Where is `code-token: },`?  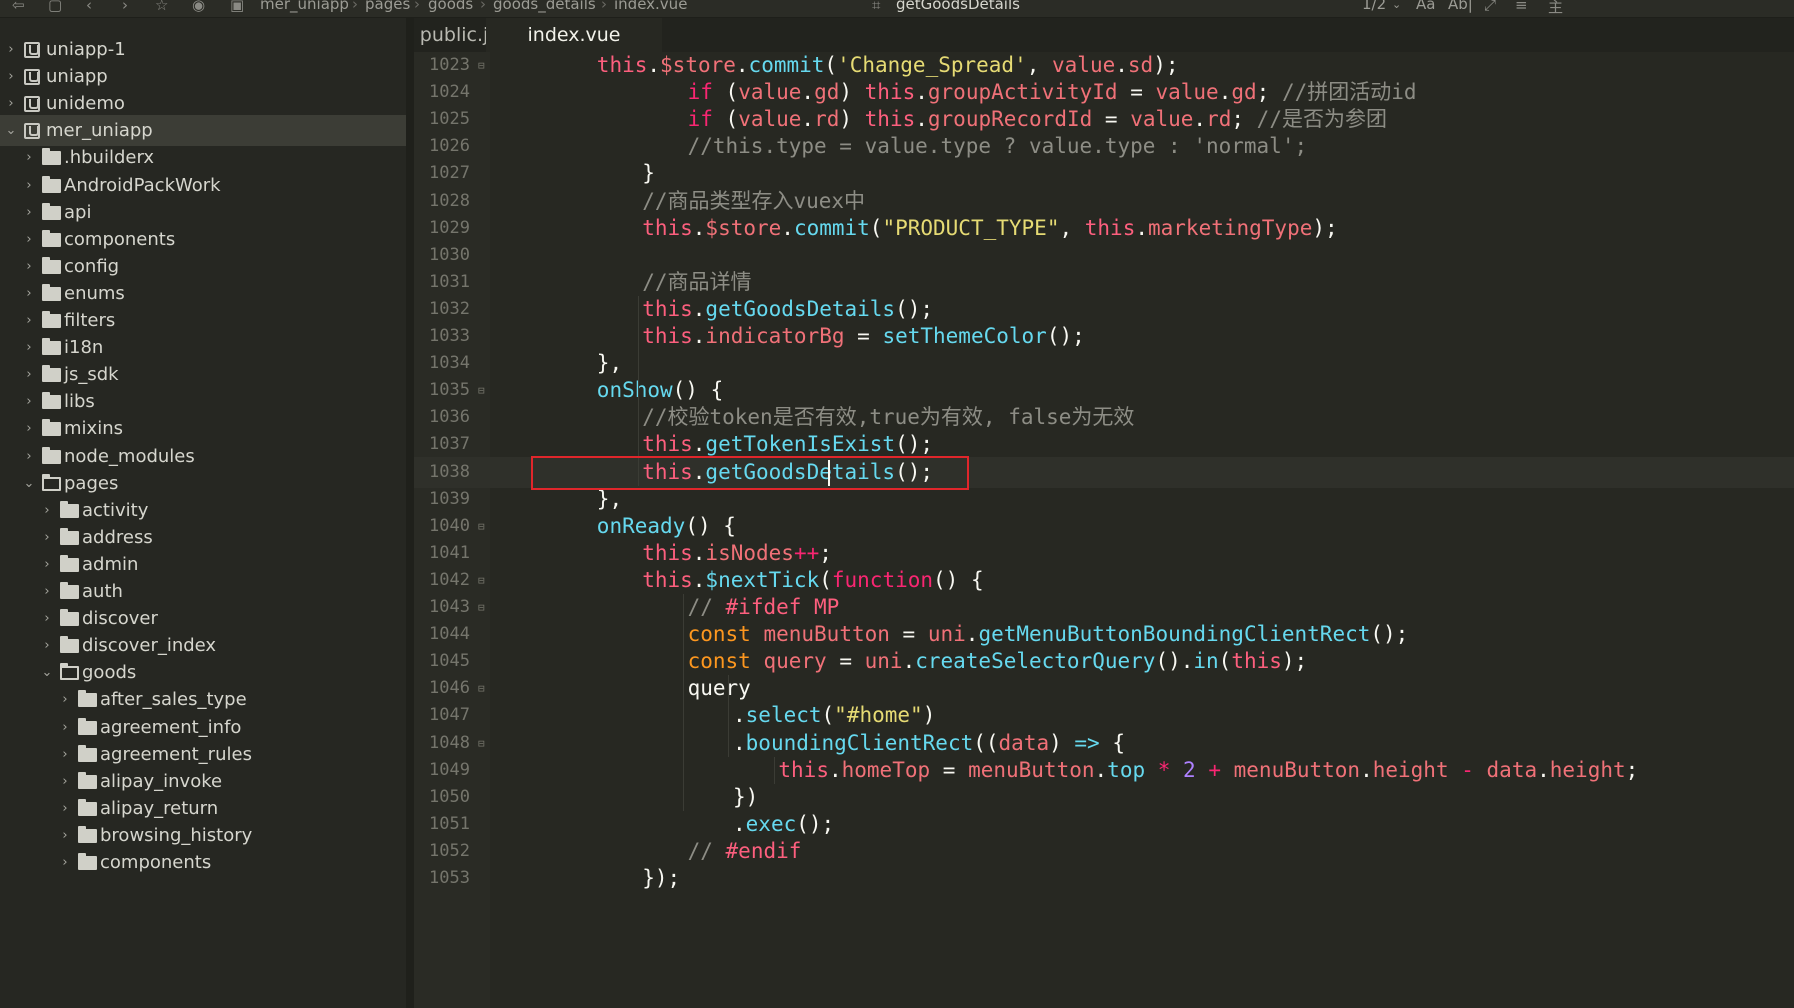 code-token: }, is located at coordinates (609, 363).